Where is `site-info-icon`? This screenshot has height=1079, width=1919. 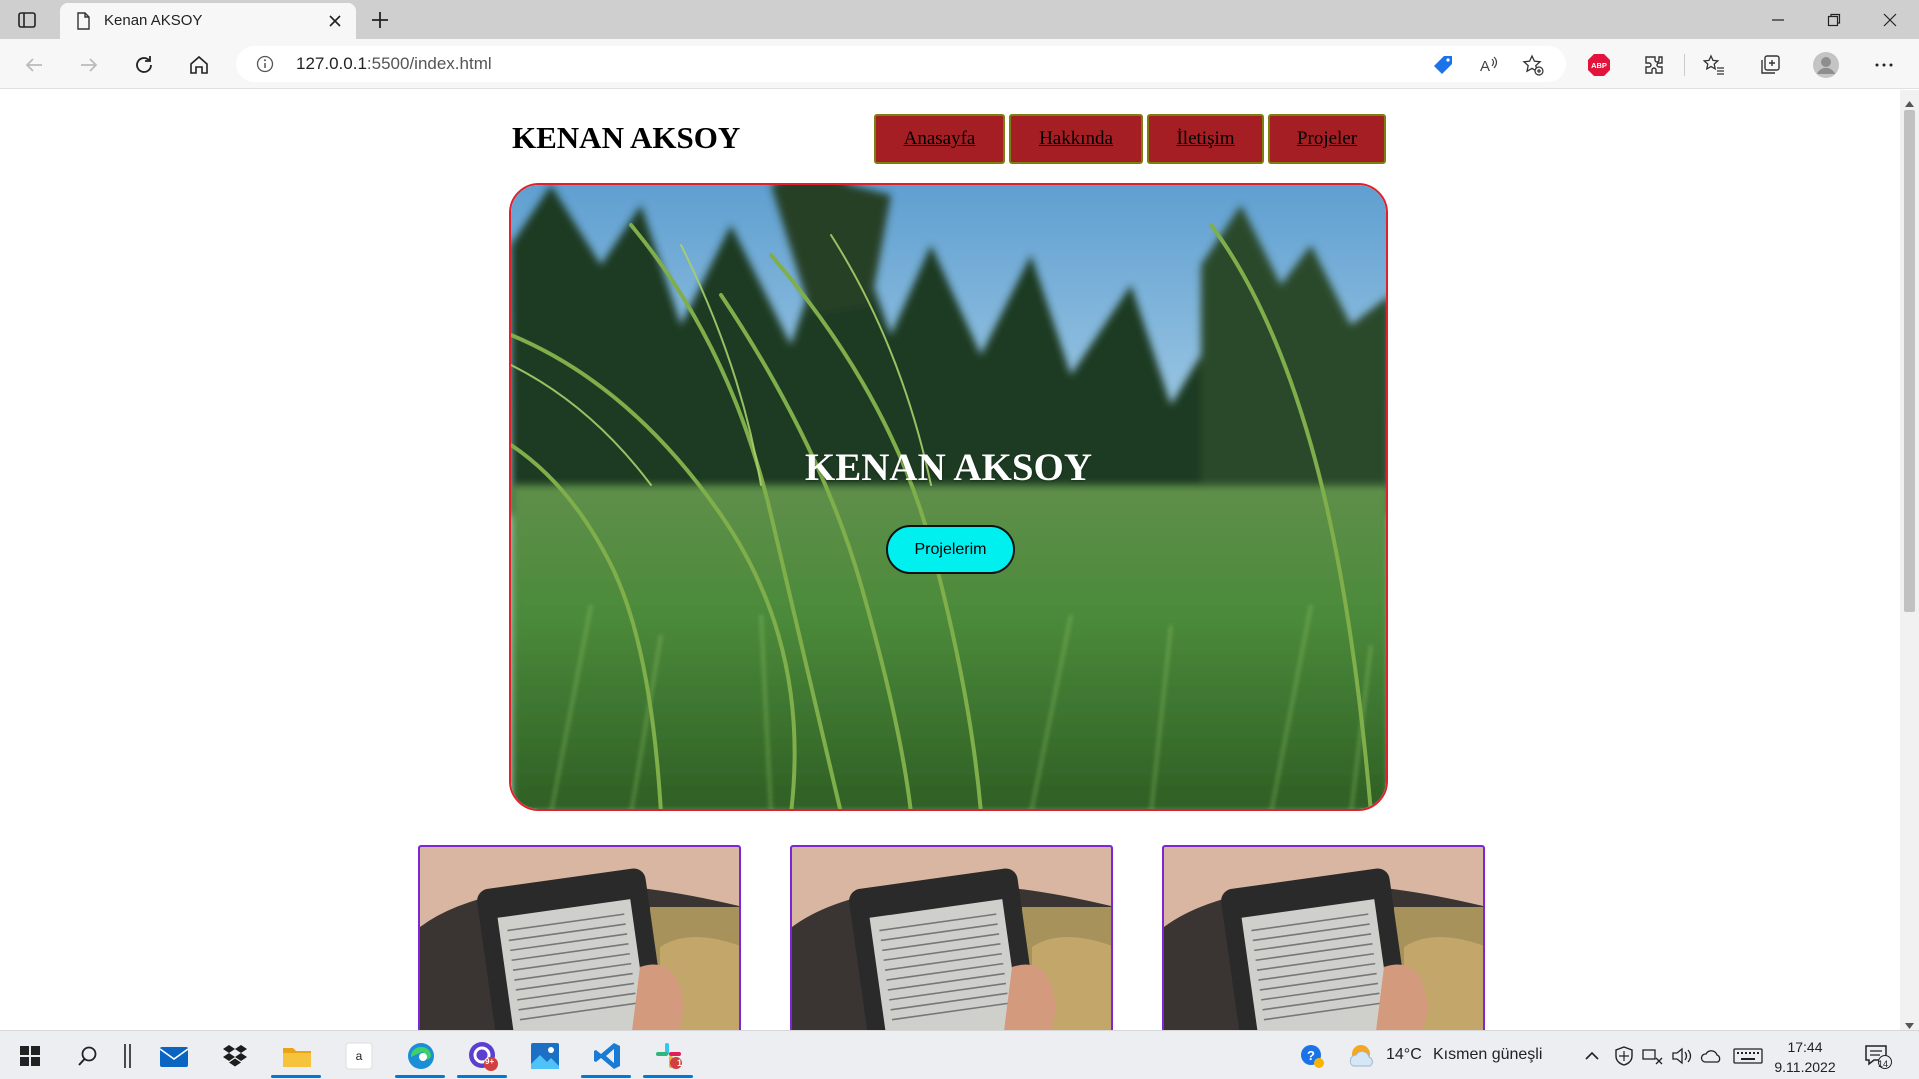 site-info-icon is located at coordinates (265, 64).